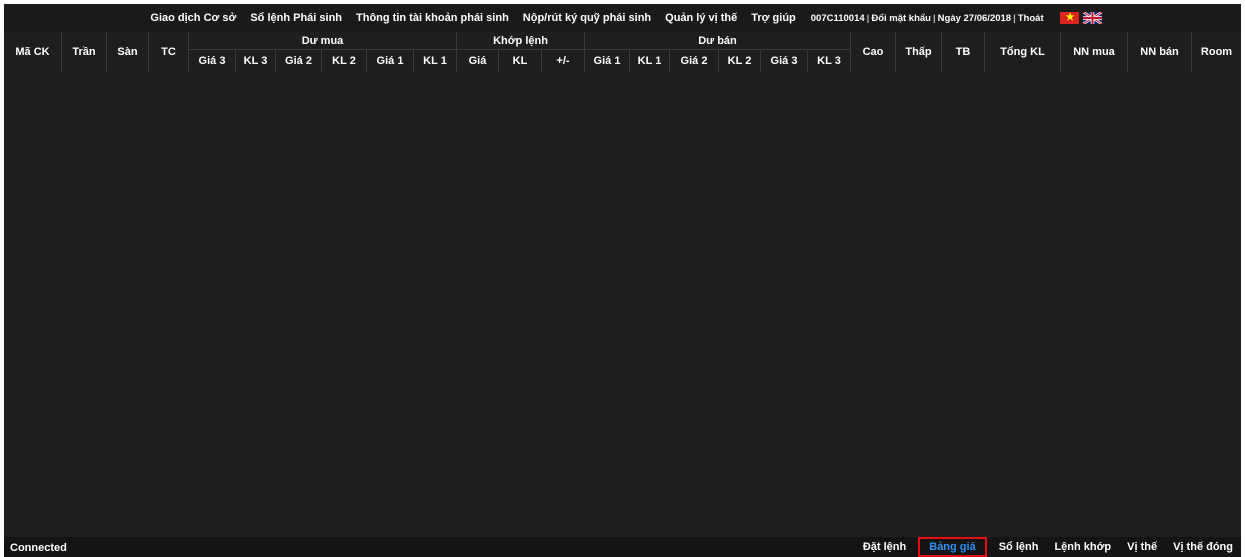  Describe the element at coordinates (919, 52) in the screenshot. I see `col-low: Thấp` at that location.